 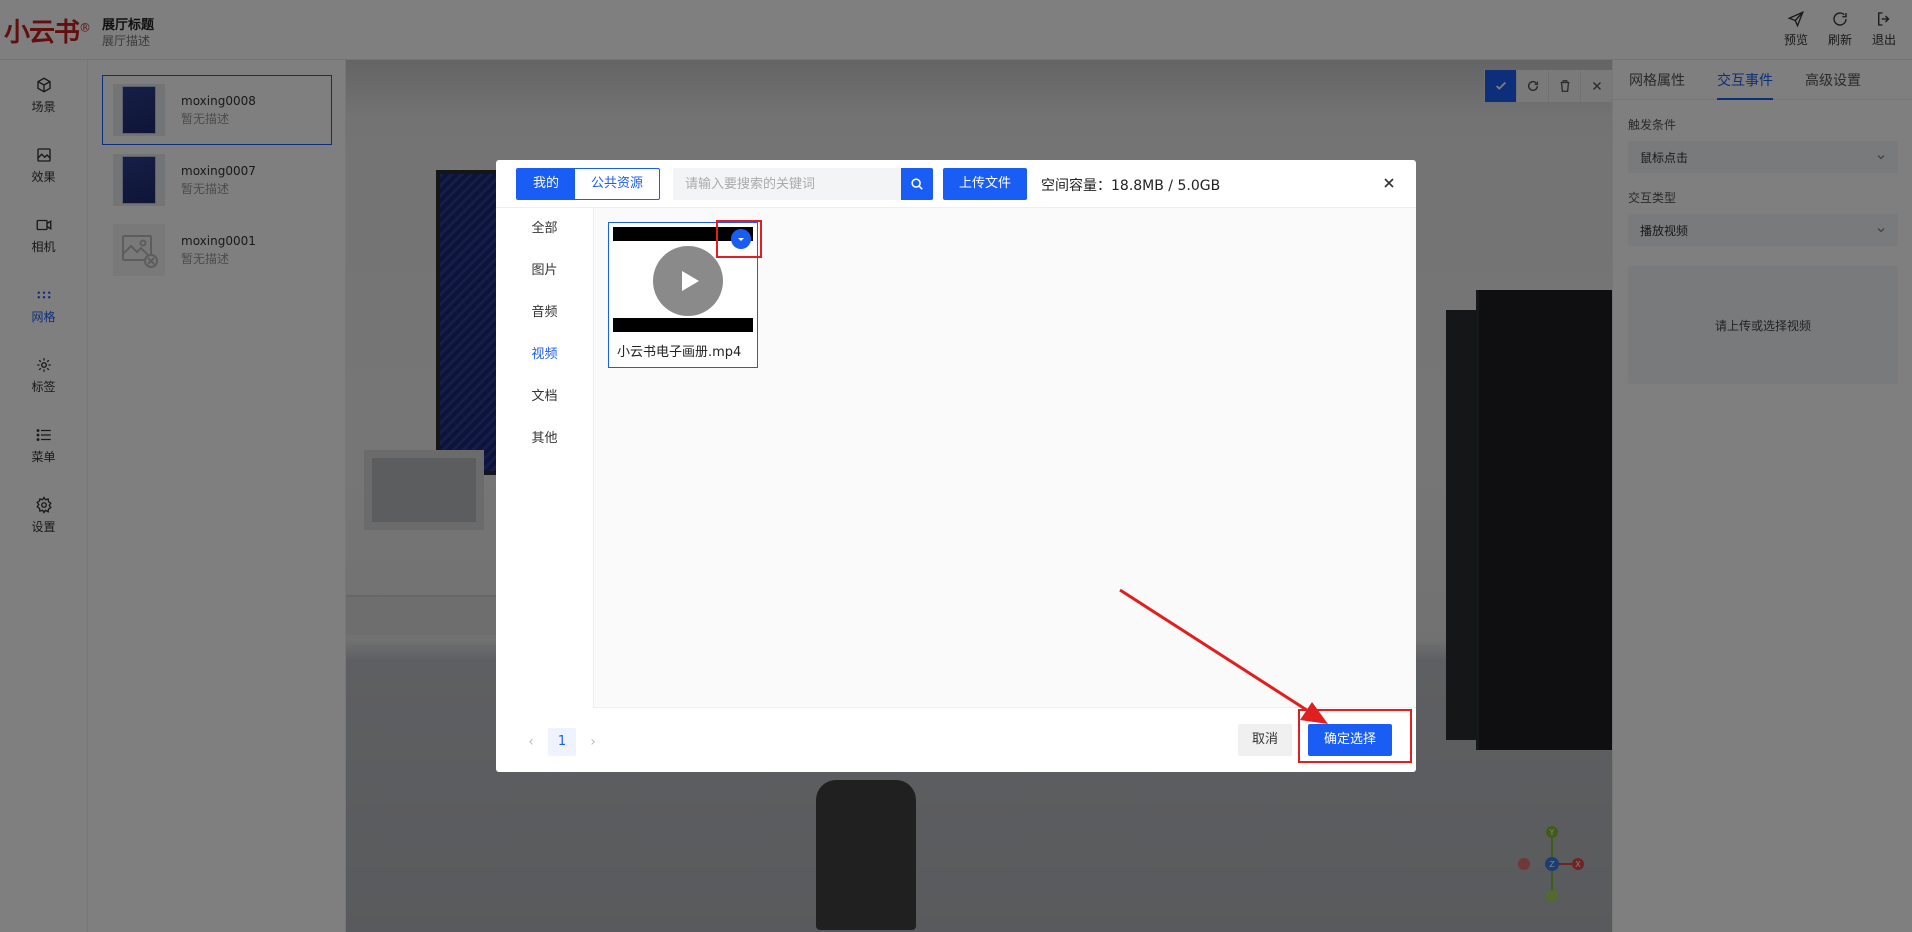 What do you see at coordinates (688, 281) in the screenshot?
I see `play-icon` at bounding box center [688, 281].